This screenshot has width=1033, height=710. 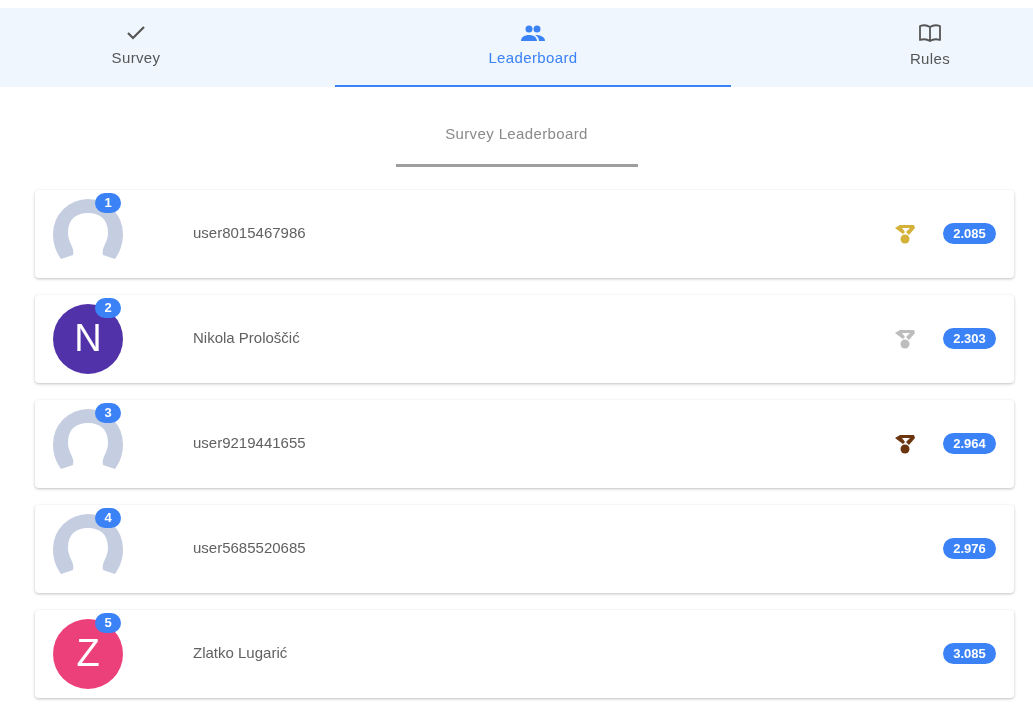 What do you see at coordinates (250, 233) in the screenshot?
I see `user-name: user8015467986` at bounding box center [250, 233].